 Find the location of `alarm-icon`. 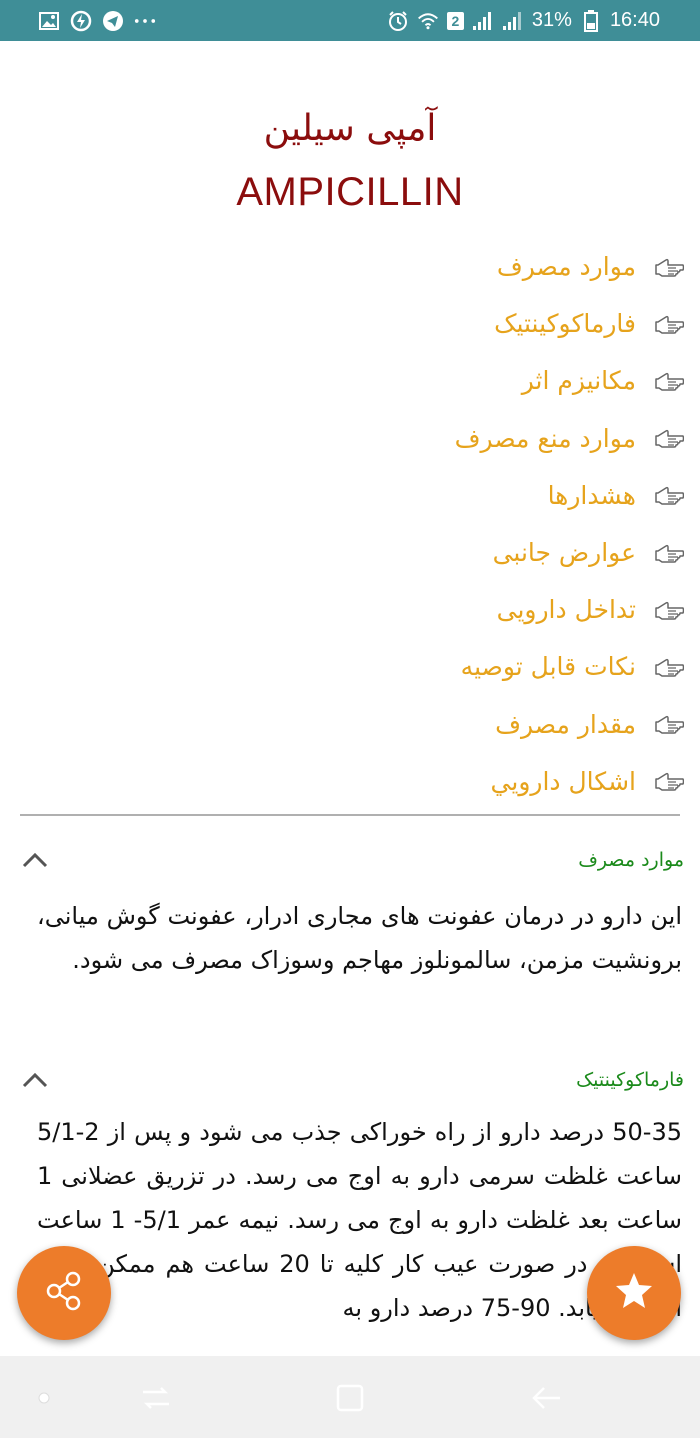

alarm-icon is located at coordinates (398, 21).